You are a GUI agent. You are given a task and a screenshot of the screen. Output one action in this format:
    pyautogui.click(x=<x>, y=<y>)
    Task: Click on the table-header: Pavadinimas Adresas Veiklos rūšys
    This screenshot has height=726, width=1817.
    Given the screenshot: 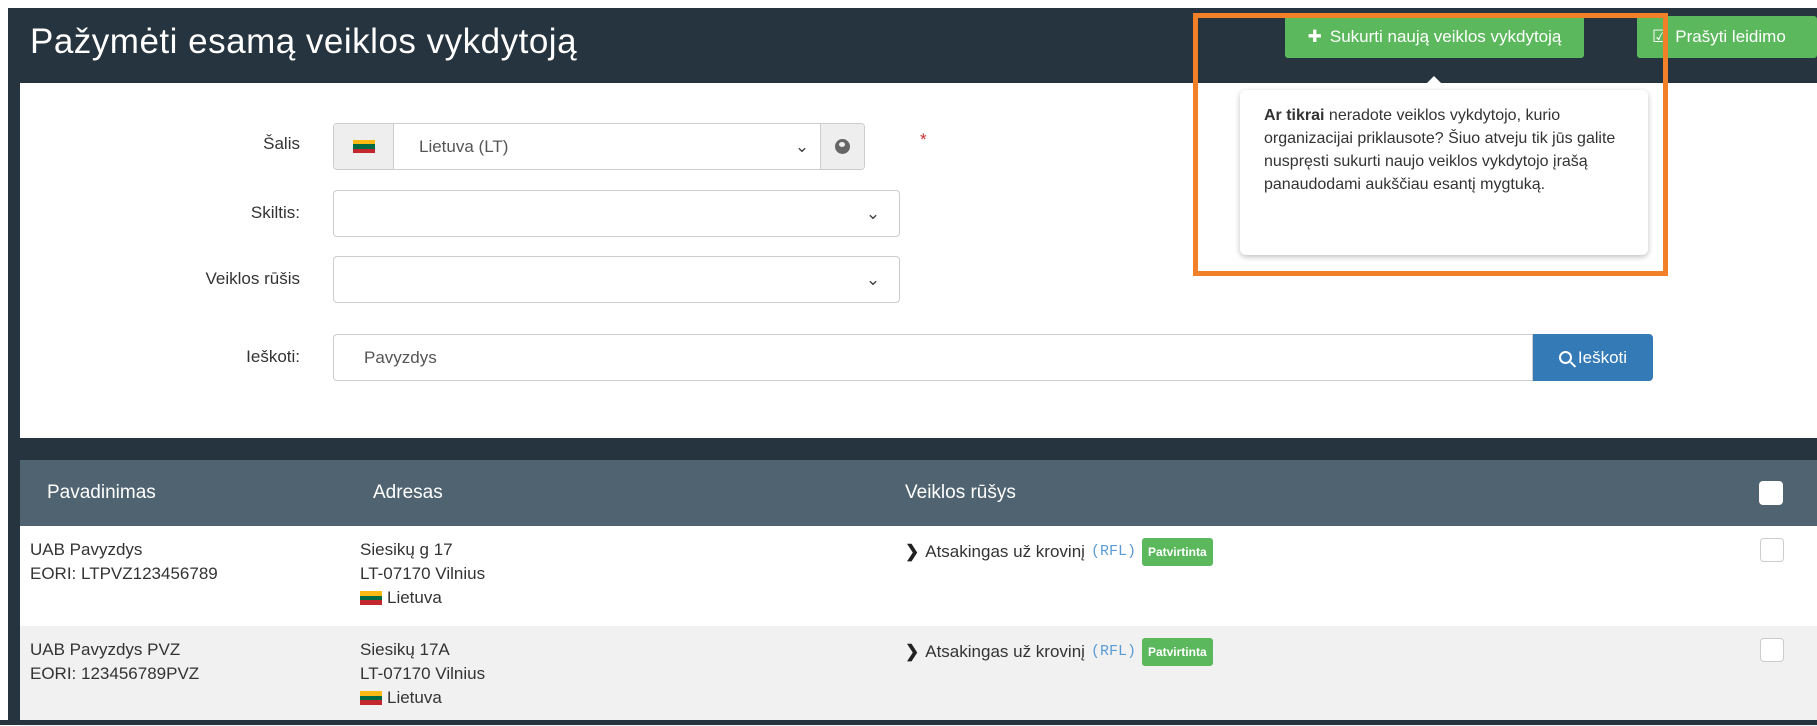 What is the action you would take?
    pyautogui.click(x=918, y=493)
    